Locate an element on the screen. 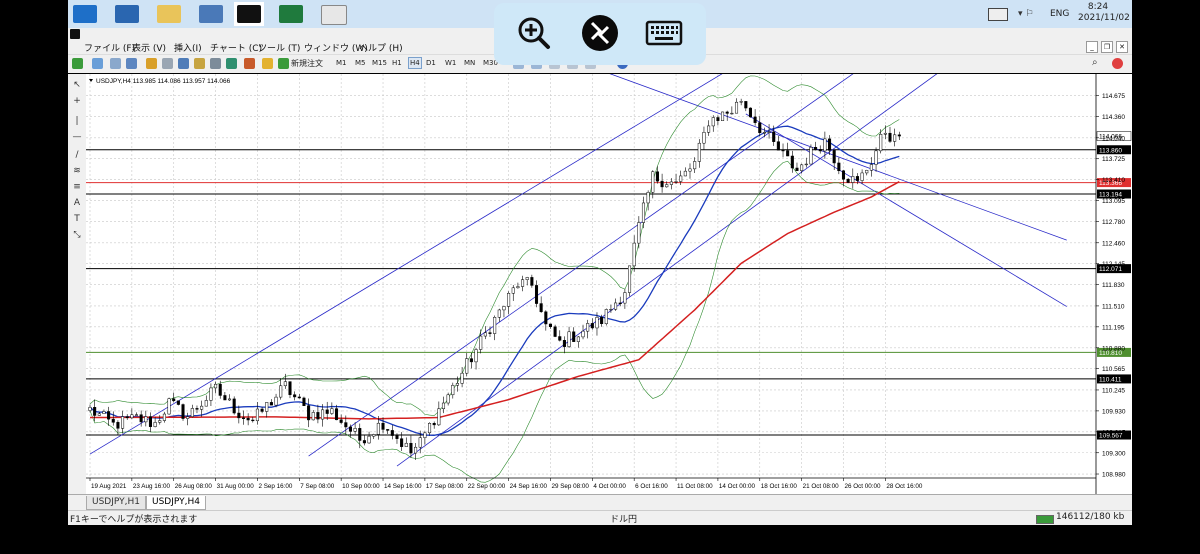 The width and height of the screenshot is (1200, 554). x-tick-label: 4 Oct 00:00 is located at coordinates (609, 486).